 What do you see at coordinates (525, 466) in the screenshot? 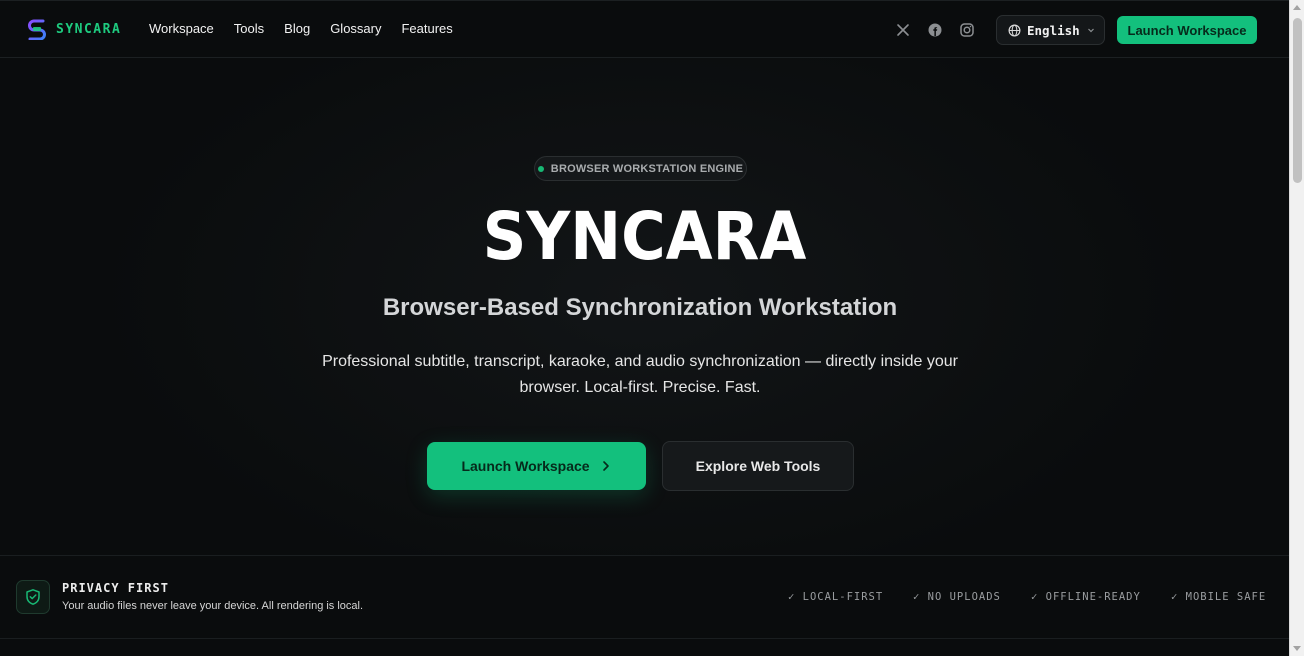
I see `launch-workspace-label: Launch Workspace` at bounding box center [525, 466].